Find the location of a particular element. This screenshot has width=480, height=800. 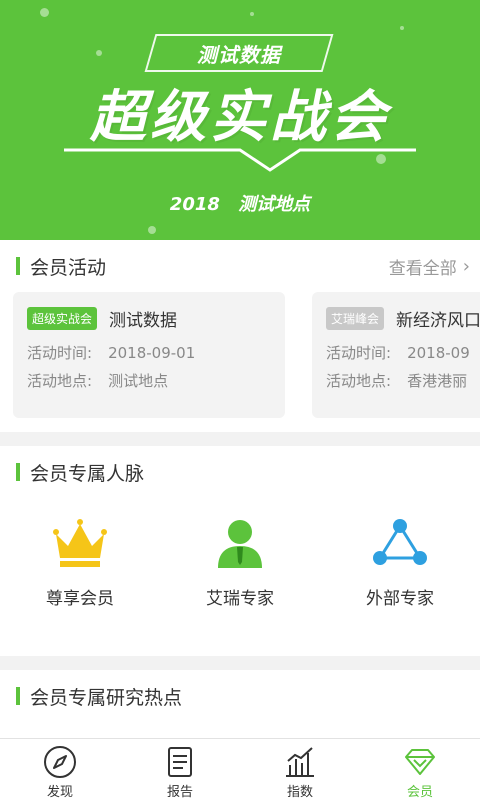

activity-name: 测试数据 is located at coordinates (143, 321).